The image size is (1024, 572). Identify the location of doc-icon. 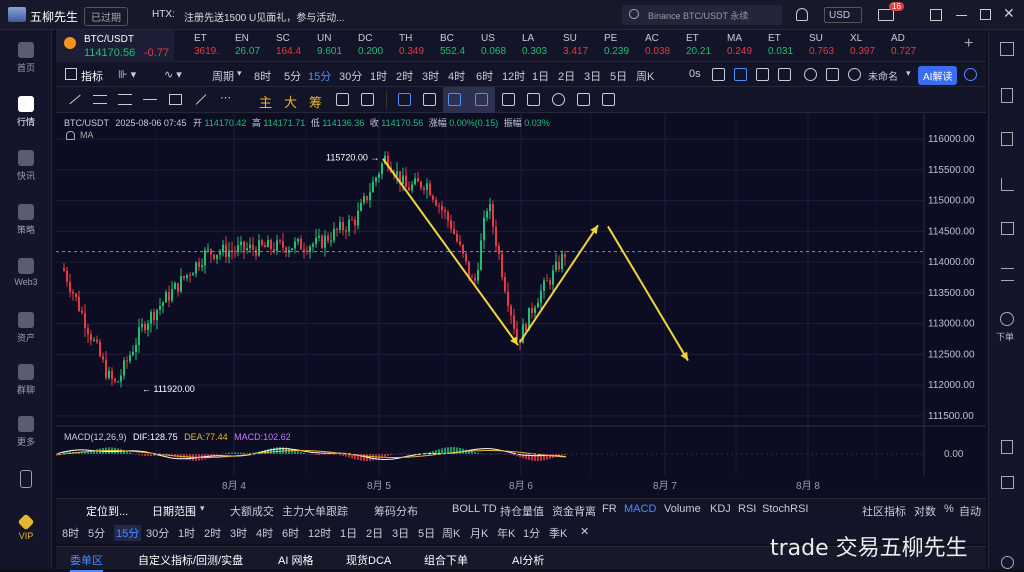
(1007, 95).